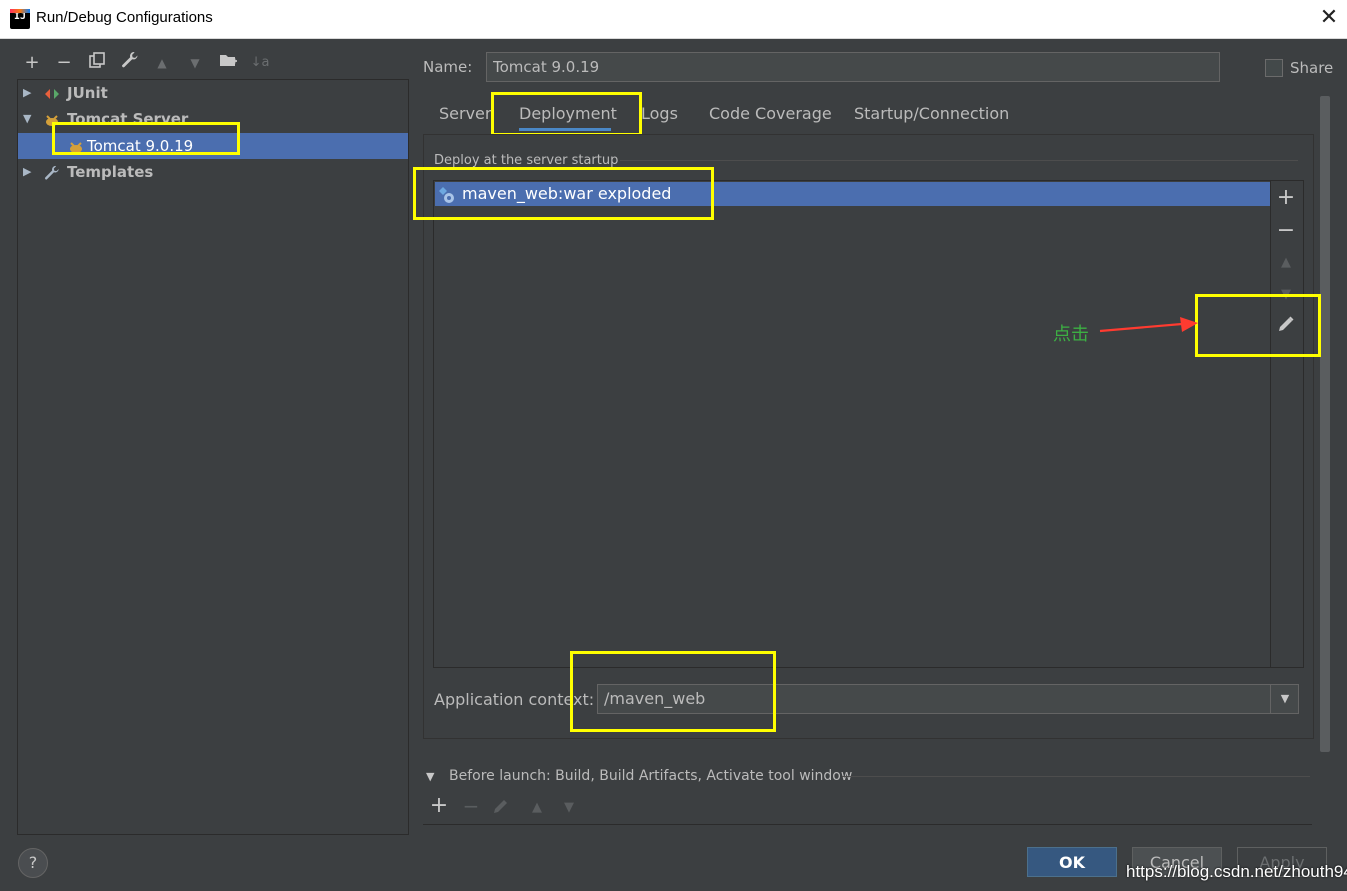 This screenshot has width=1347, height=891. I want to click on copy-configuration-button, so click(97, 63).